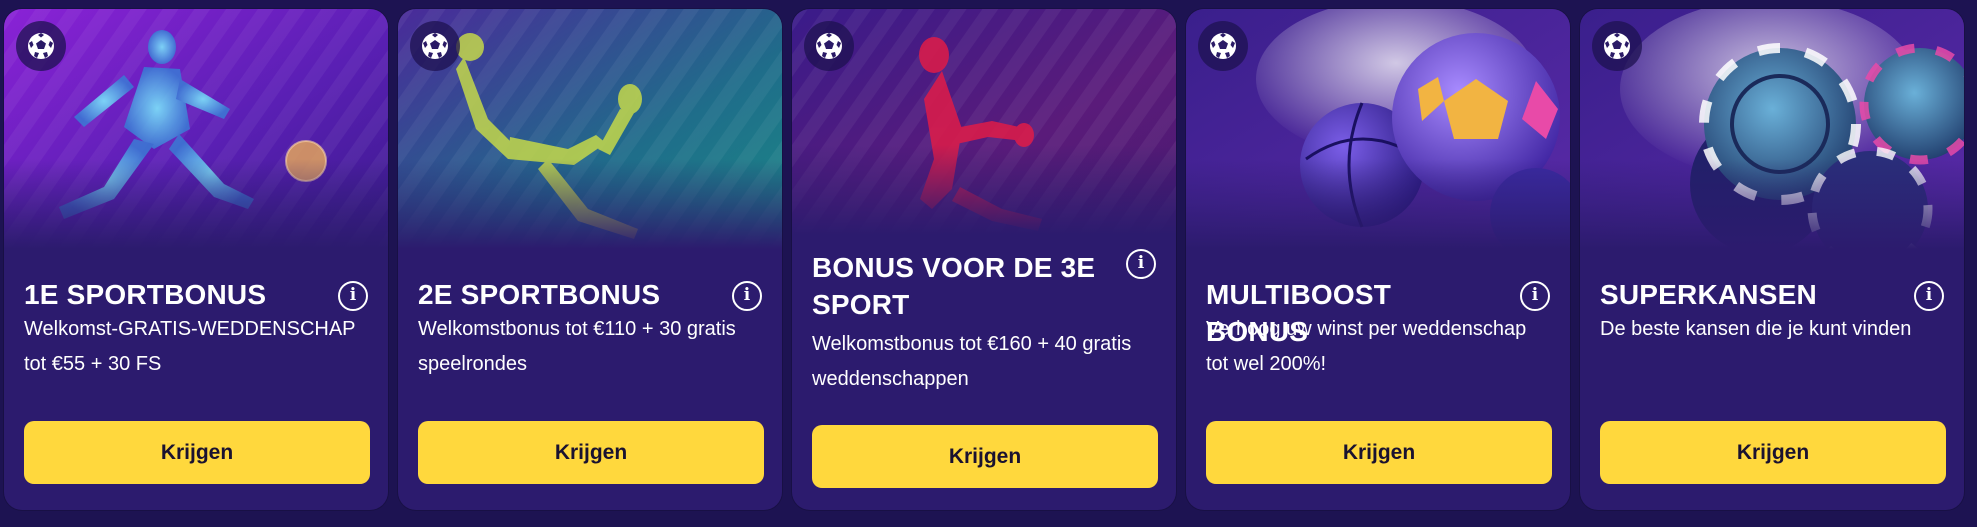  Describe the element at coordinates (1756, 329) in the screenshot. I see `promo-description: De beste kansen die je kunt vinden` at that location.